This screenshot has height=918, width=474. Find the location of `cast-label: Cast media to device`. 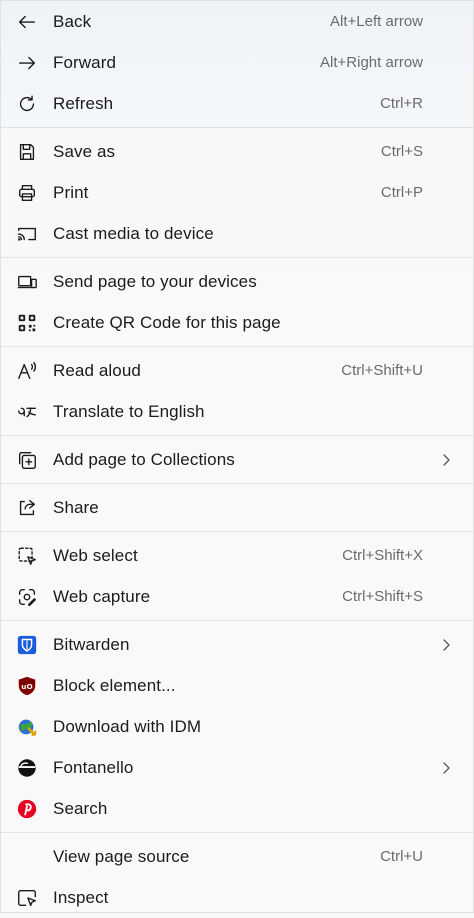

cast-label: Cast media to device is located at coordinates (133, 233).